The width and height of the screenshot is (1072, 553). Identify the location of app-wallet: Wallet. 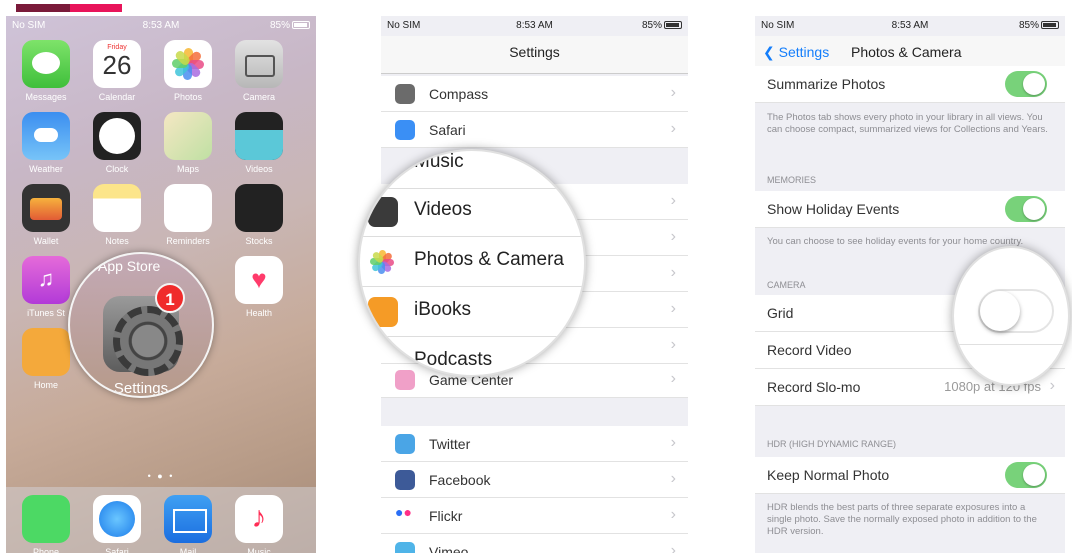
(46, 215).